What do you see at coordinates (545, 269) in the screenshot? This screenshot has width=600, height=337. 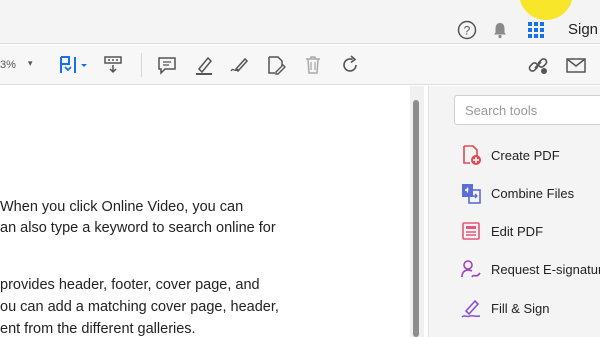 I see `tool-label: Request E-signatures` at bounding box center [545, 269].